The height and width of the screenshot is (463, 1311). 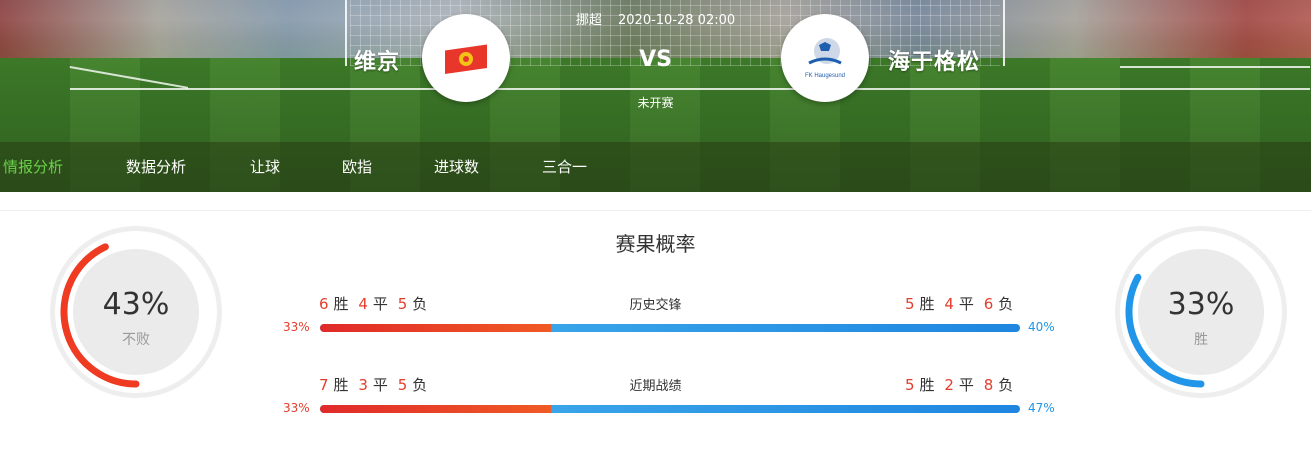 I want to click on recent-home-pct: 33%, so click(x=296, y=408).